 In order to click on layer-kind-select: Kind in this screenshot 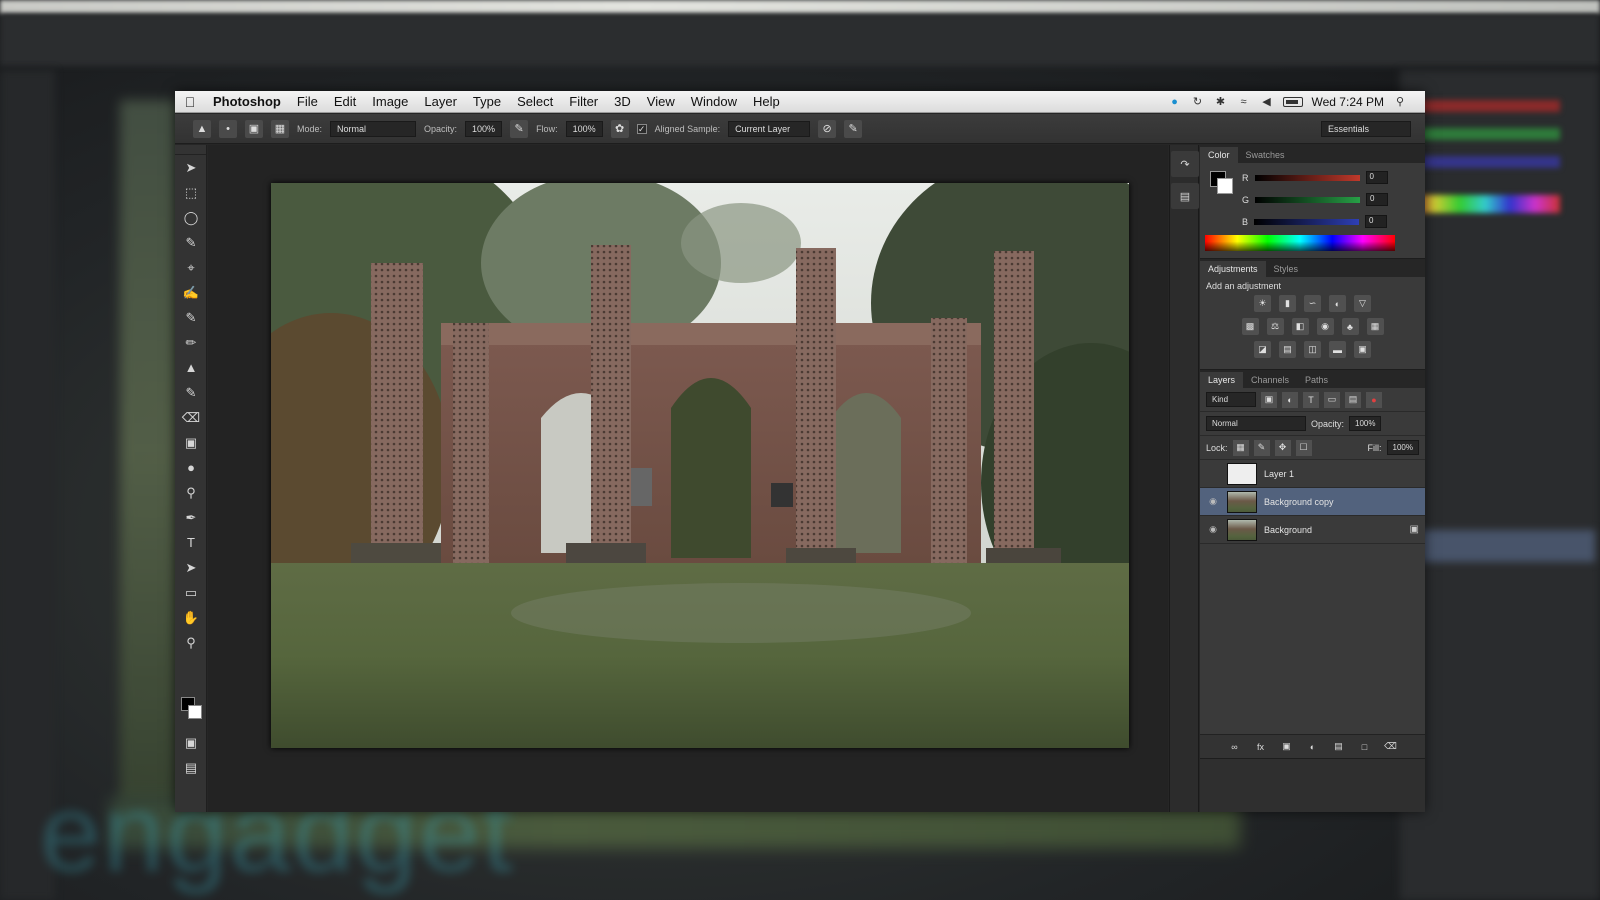, I will do `click(1231, 399)`.